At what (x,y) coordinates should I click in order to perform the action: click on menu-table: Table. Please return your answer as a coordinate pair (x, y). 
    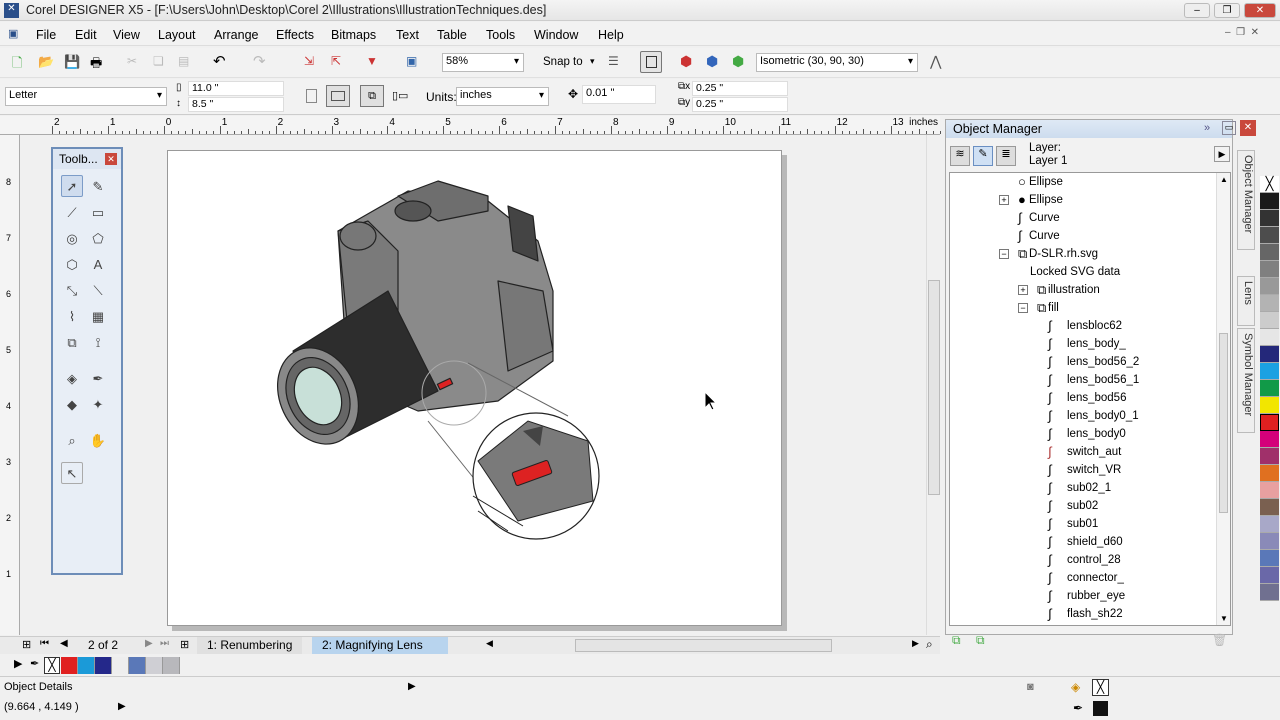
    Looking at the image, I should click on (452, 35).